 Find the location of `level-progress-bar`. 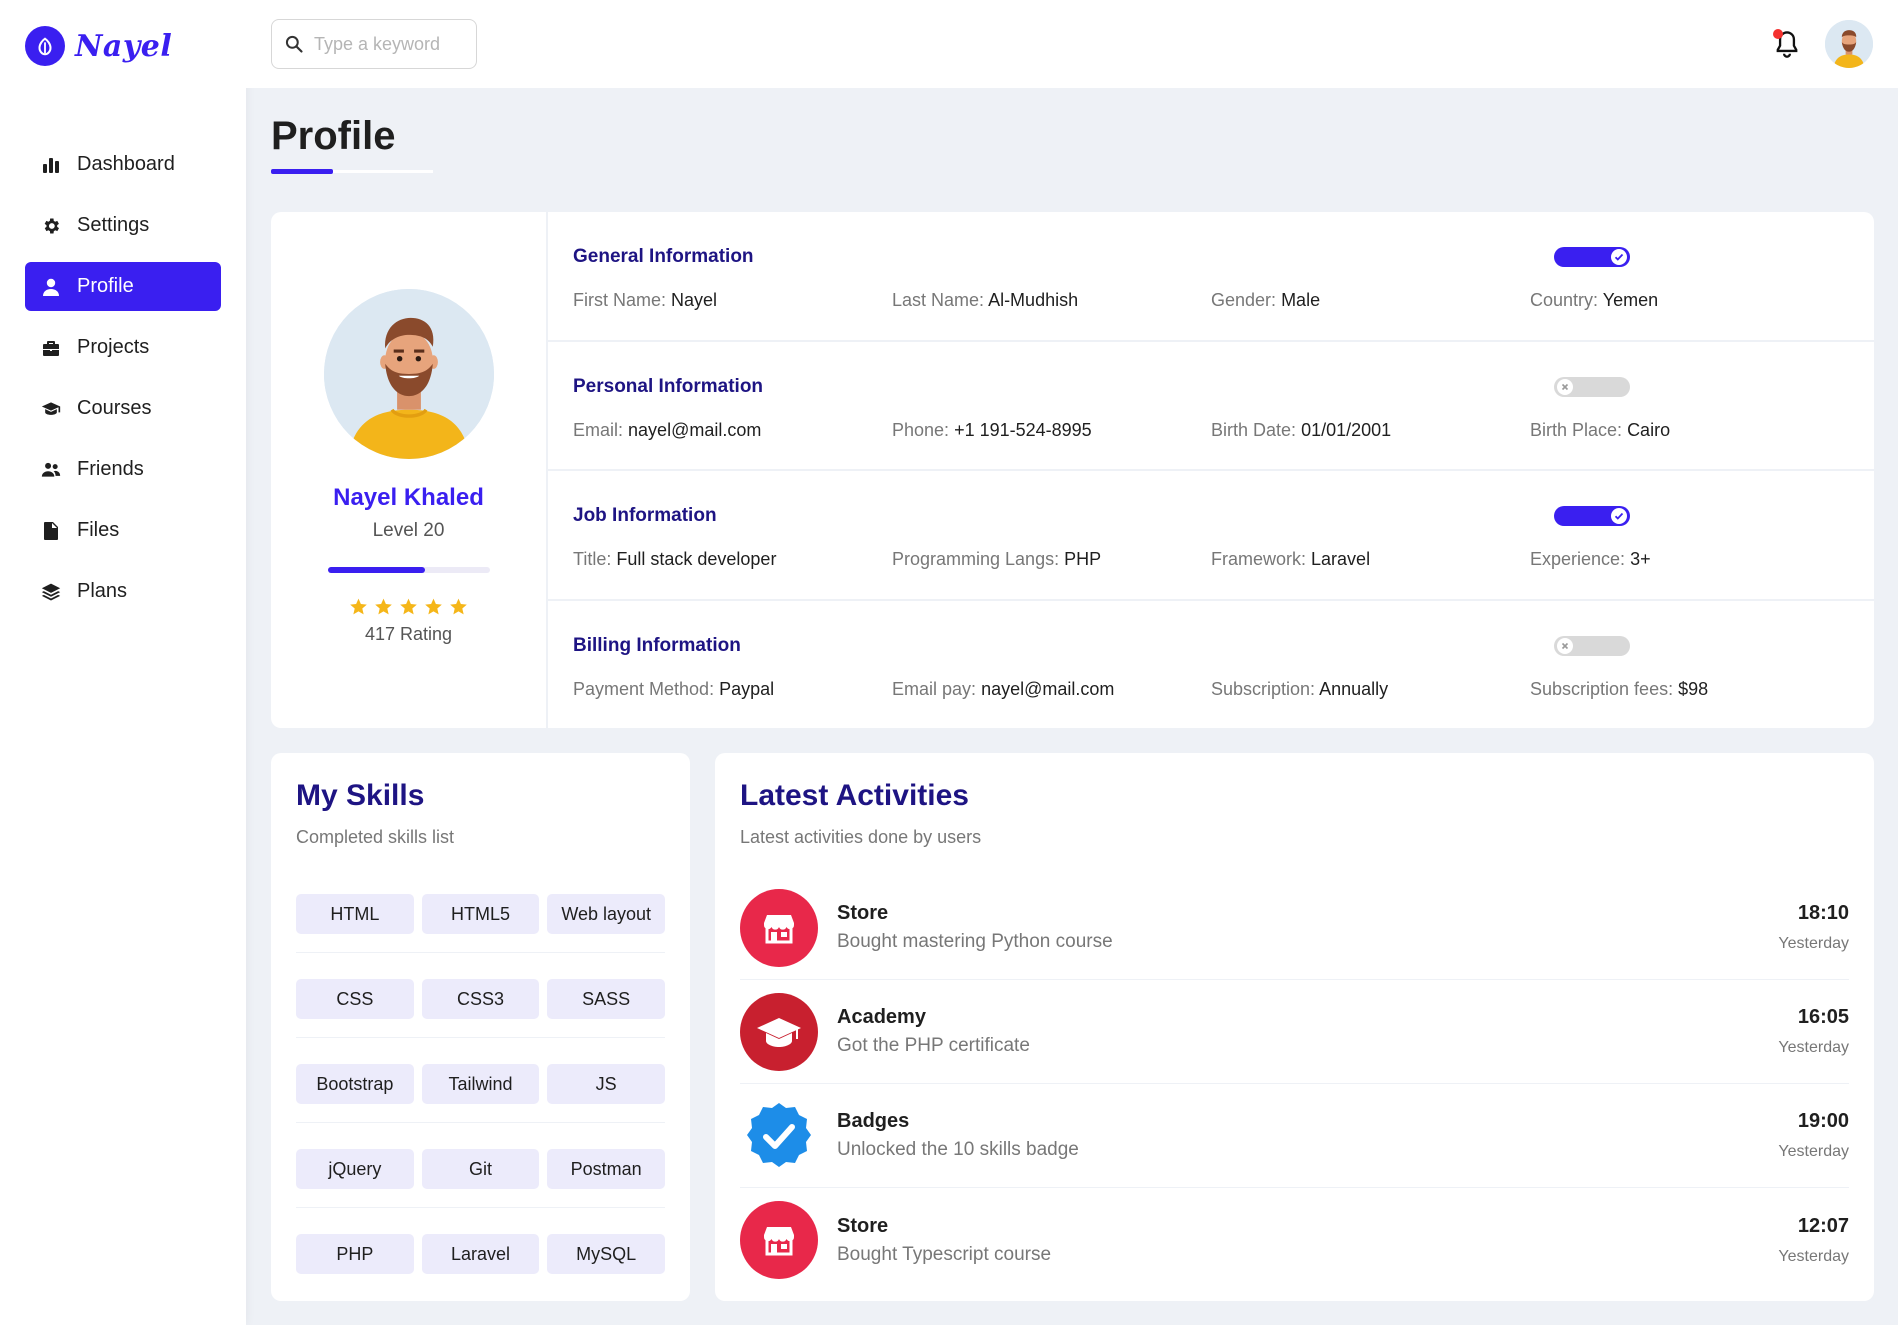

level-progress-bar is located at coordinates (408, 570).